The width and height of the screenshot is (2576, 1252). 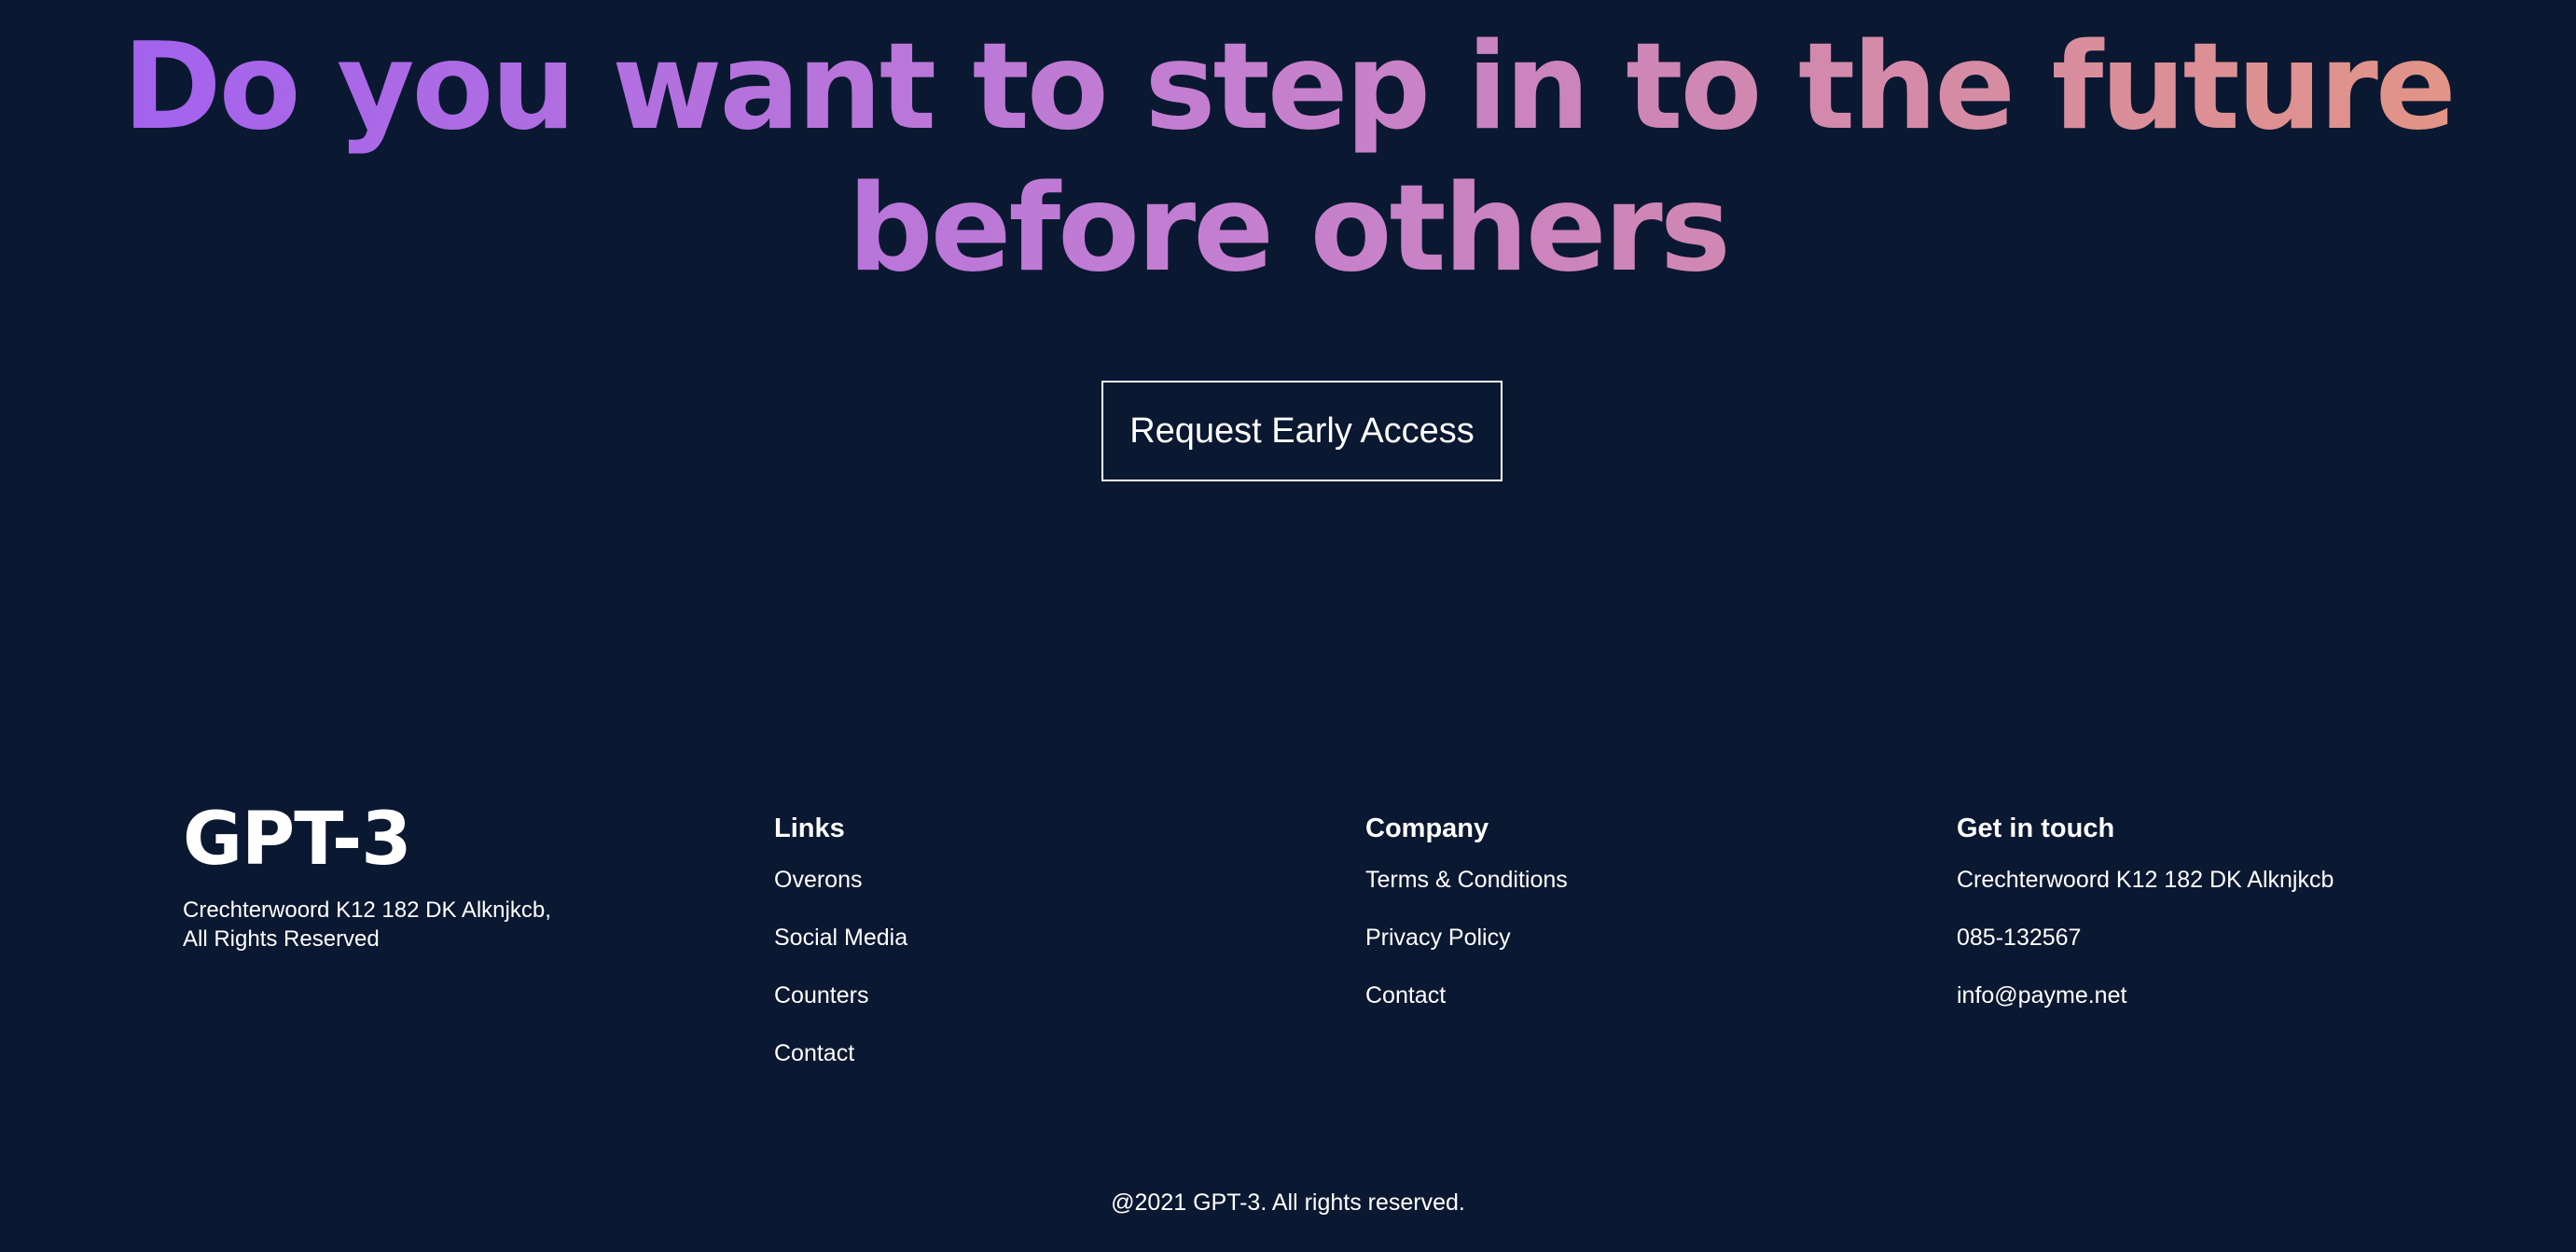 I want to click on link-contact: Contact, so click(x=840, y=1053).